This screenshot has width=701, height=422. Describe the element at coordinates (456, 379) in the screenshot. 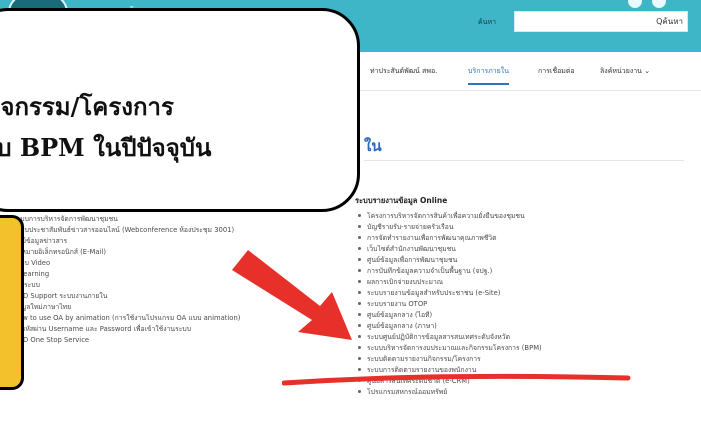

I see `red-underline-annotation` at that location.